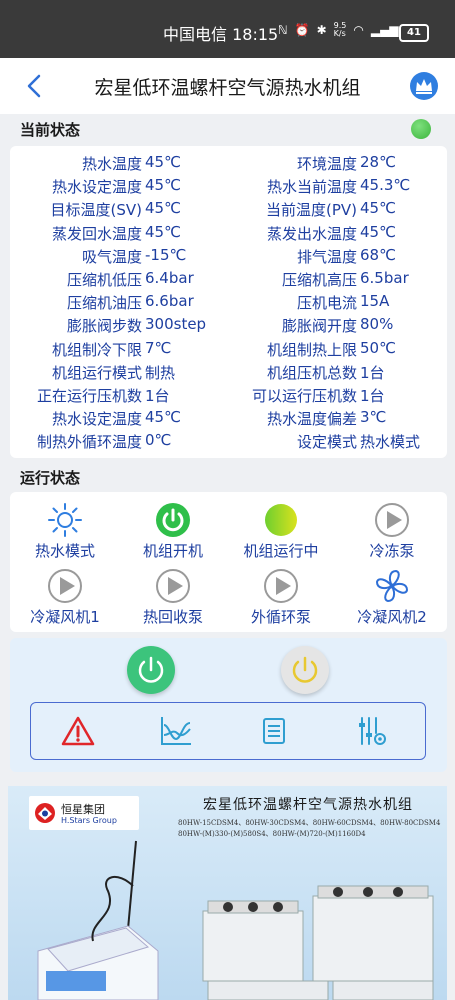  I want to click on param-row: 热水温度 45℃ 环境温度 28℃, so click(228, 161).